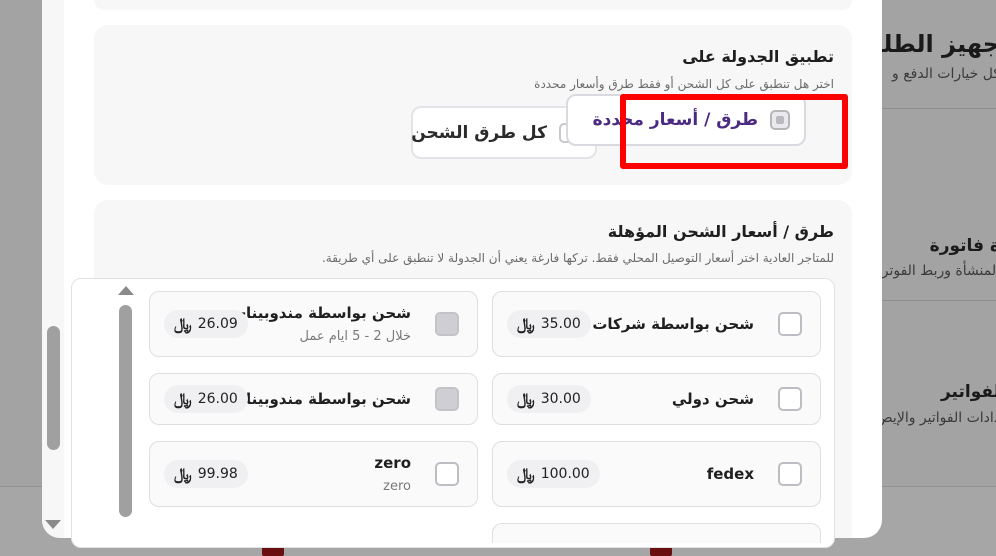 Image resolution: width=996 pixels, height=556 pixels. Describe the element at coordinates (758, 56) in the screenshot. I see `apply-section-title: تطبيق الجدولة على` at that location.